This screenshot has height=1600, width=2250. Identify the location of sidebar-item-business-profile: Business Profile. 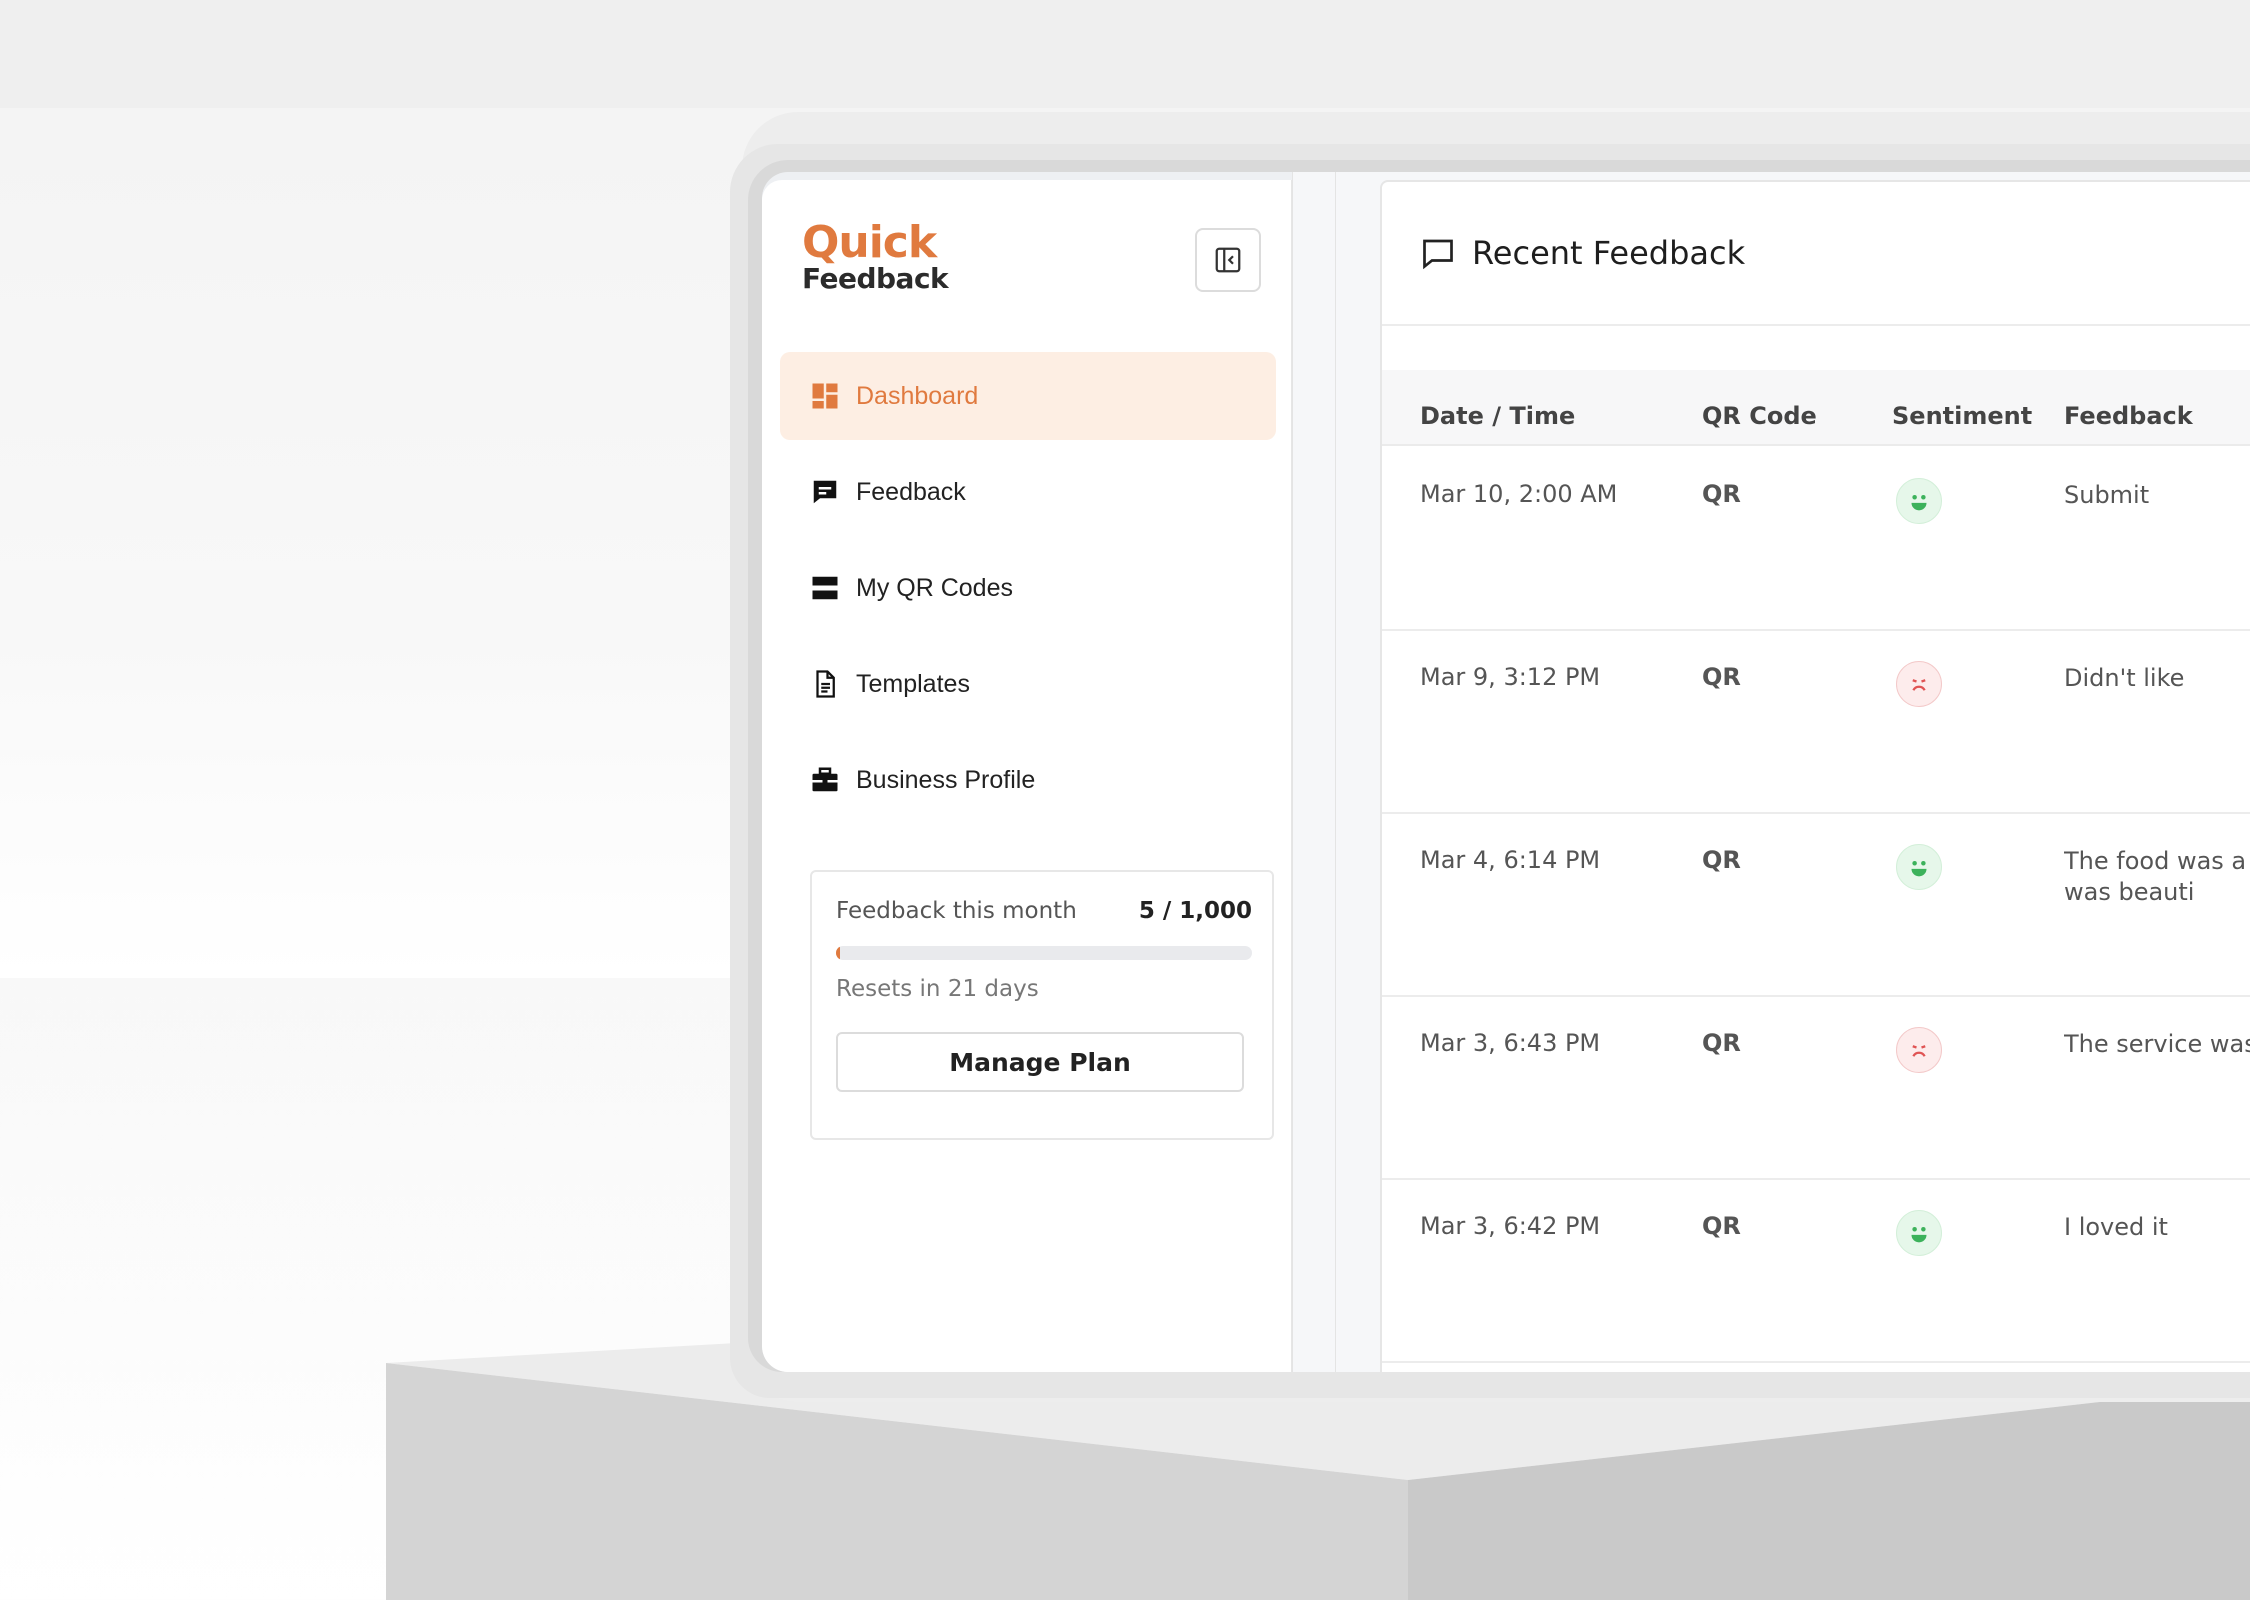
(1028, 780).